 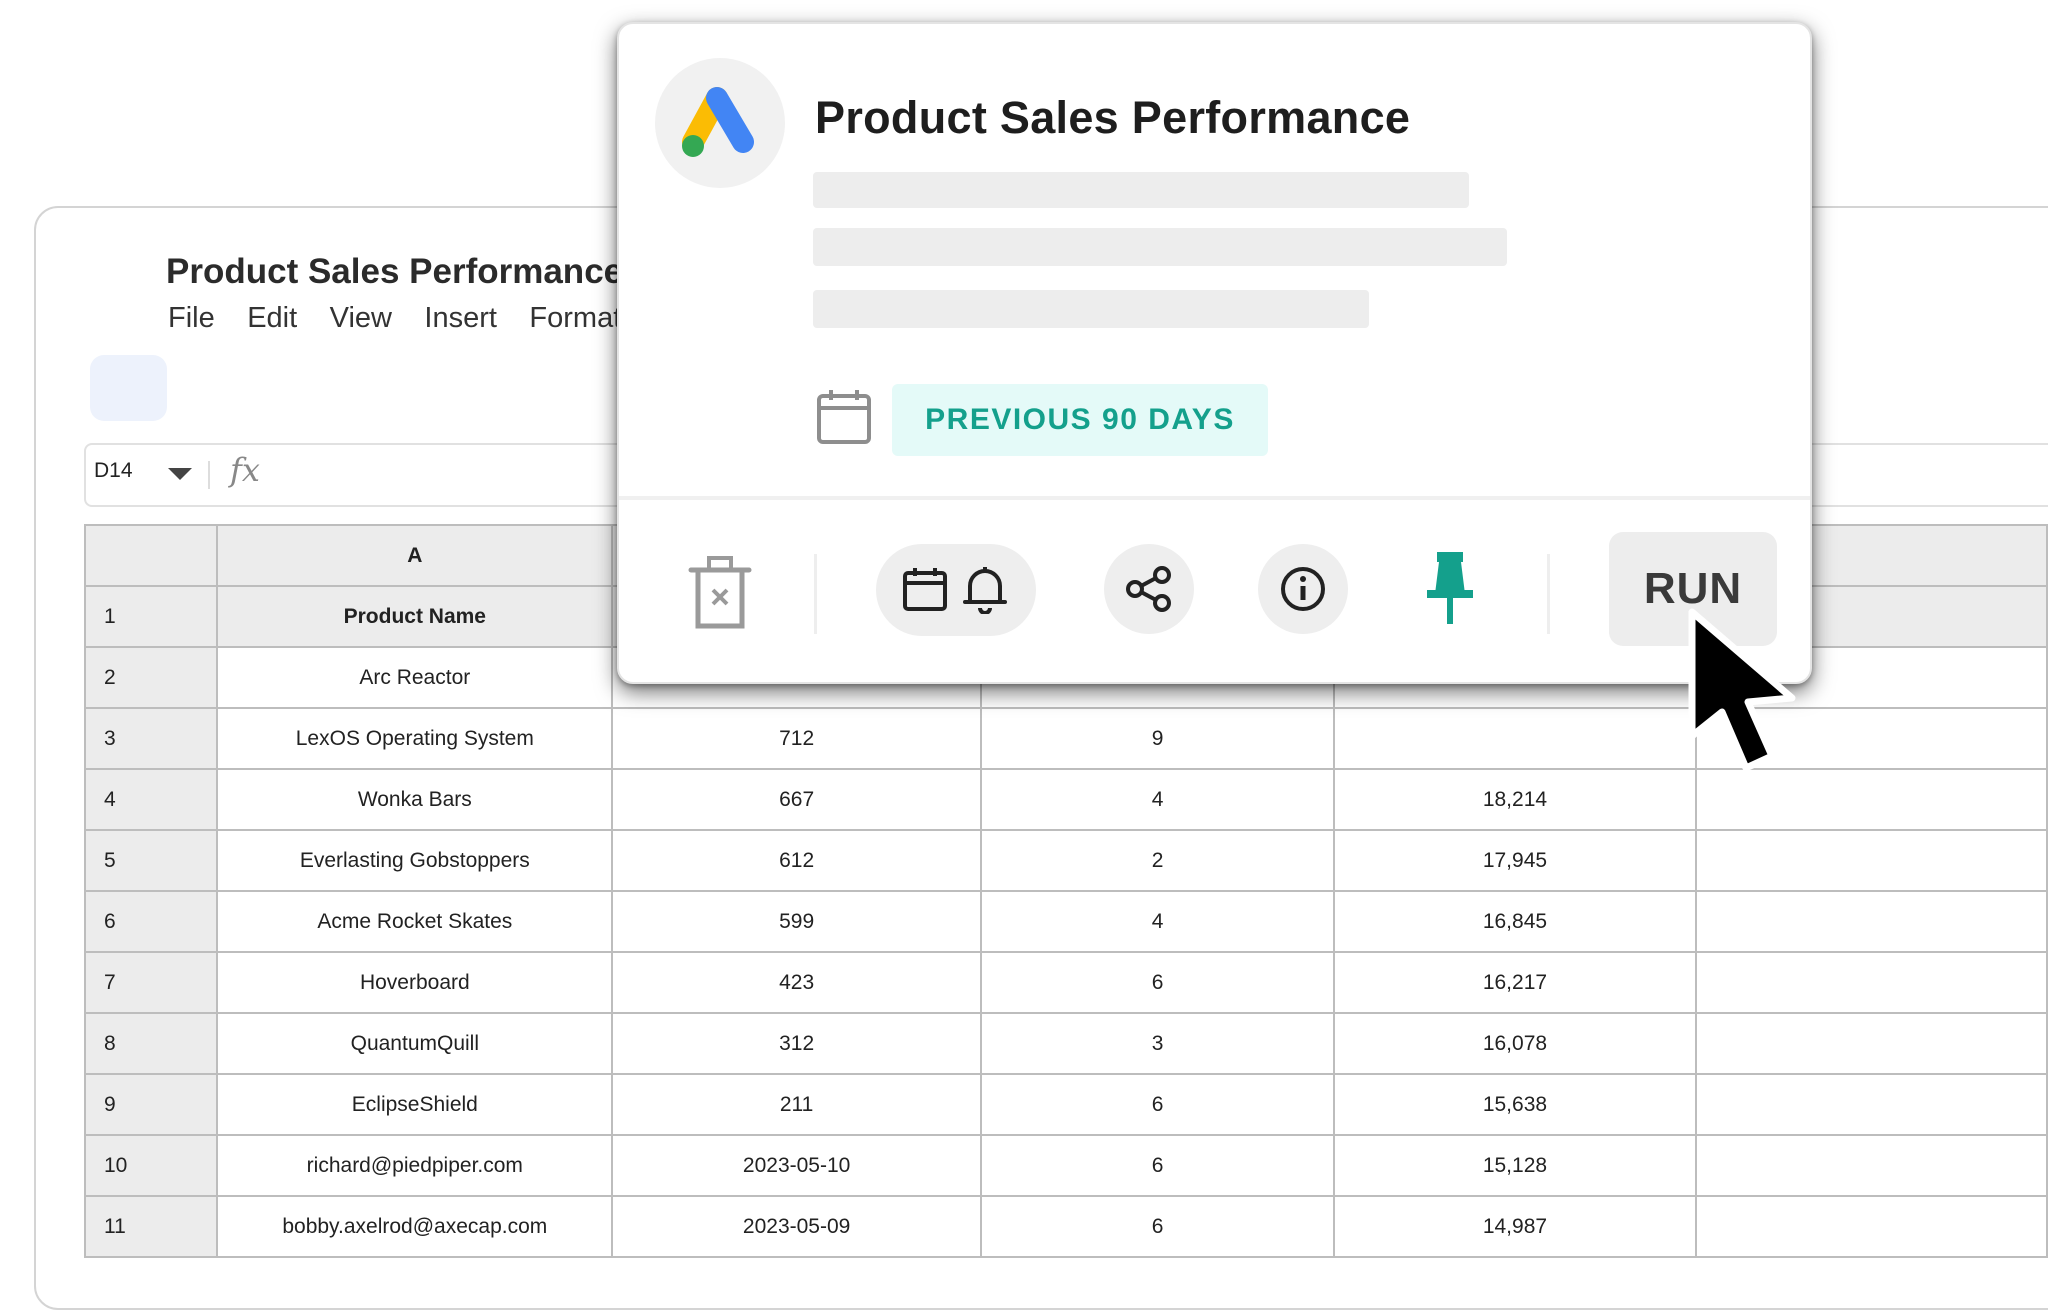 What do you see at coordinates (720, 592) in the screenshot?
I see `trash-icon` at bounding box center [720, 592].